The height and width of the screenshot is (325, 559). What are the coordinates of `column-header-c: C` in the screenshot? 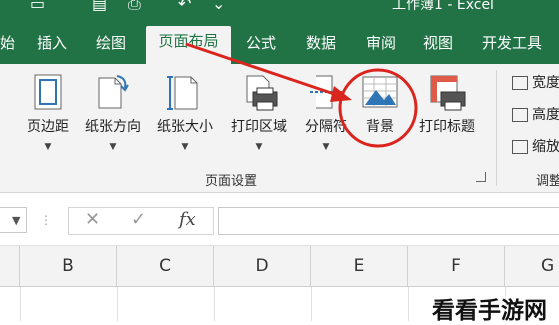 It's located at (165, 266).